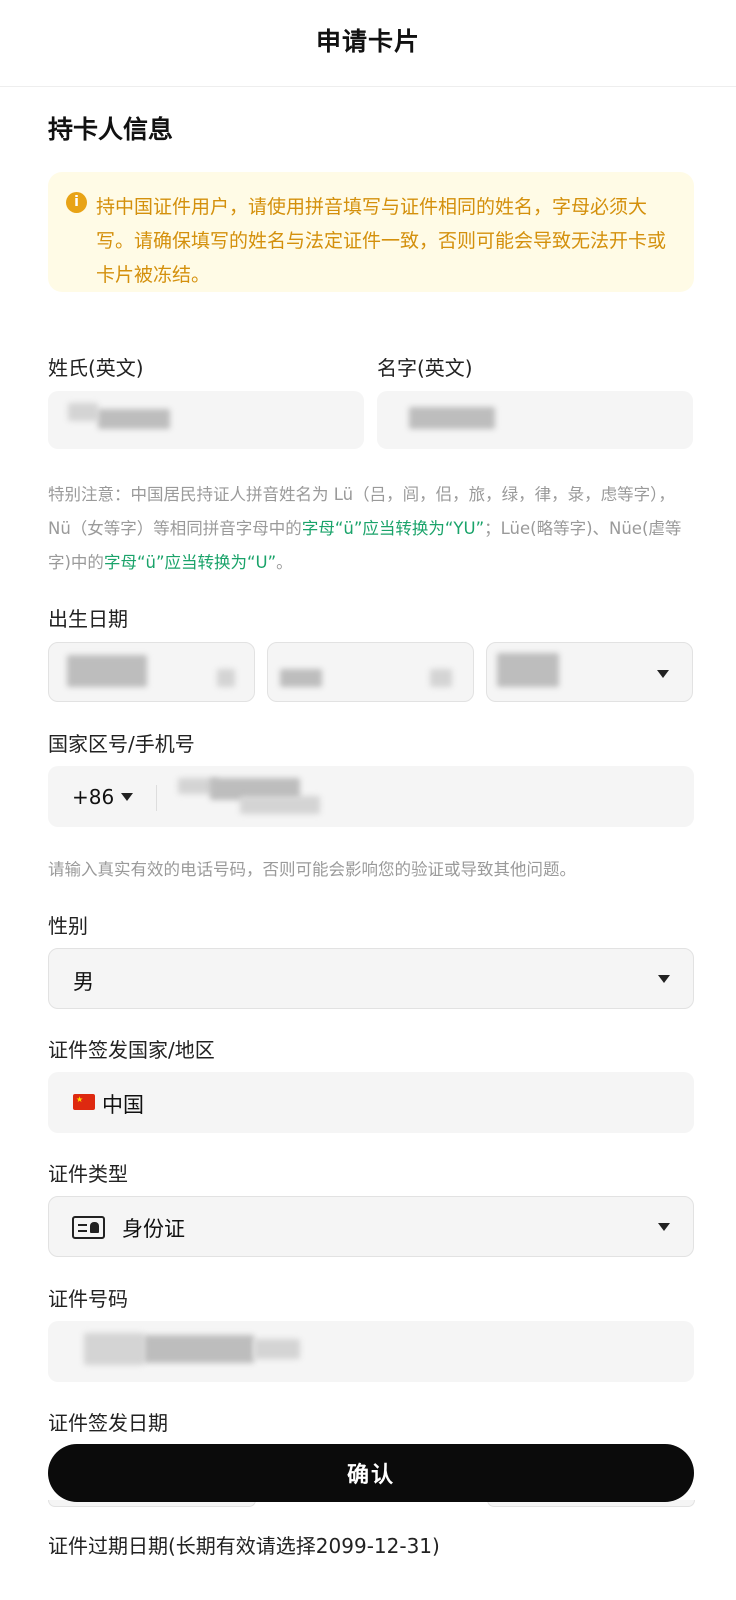 The width and height of the screenshot is (736, 1600). What do you see at coordinates (425, 368) in the screenshot?
I see `first-name-label: 名字(英文)` at bounding box center [425, 368].